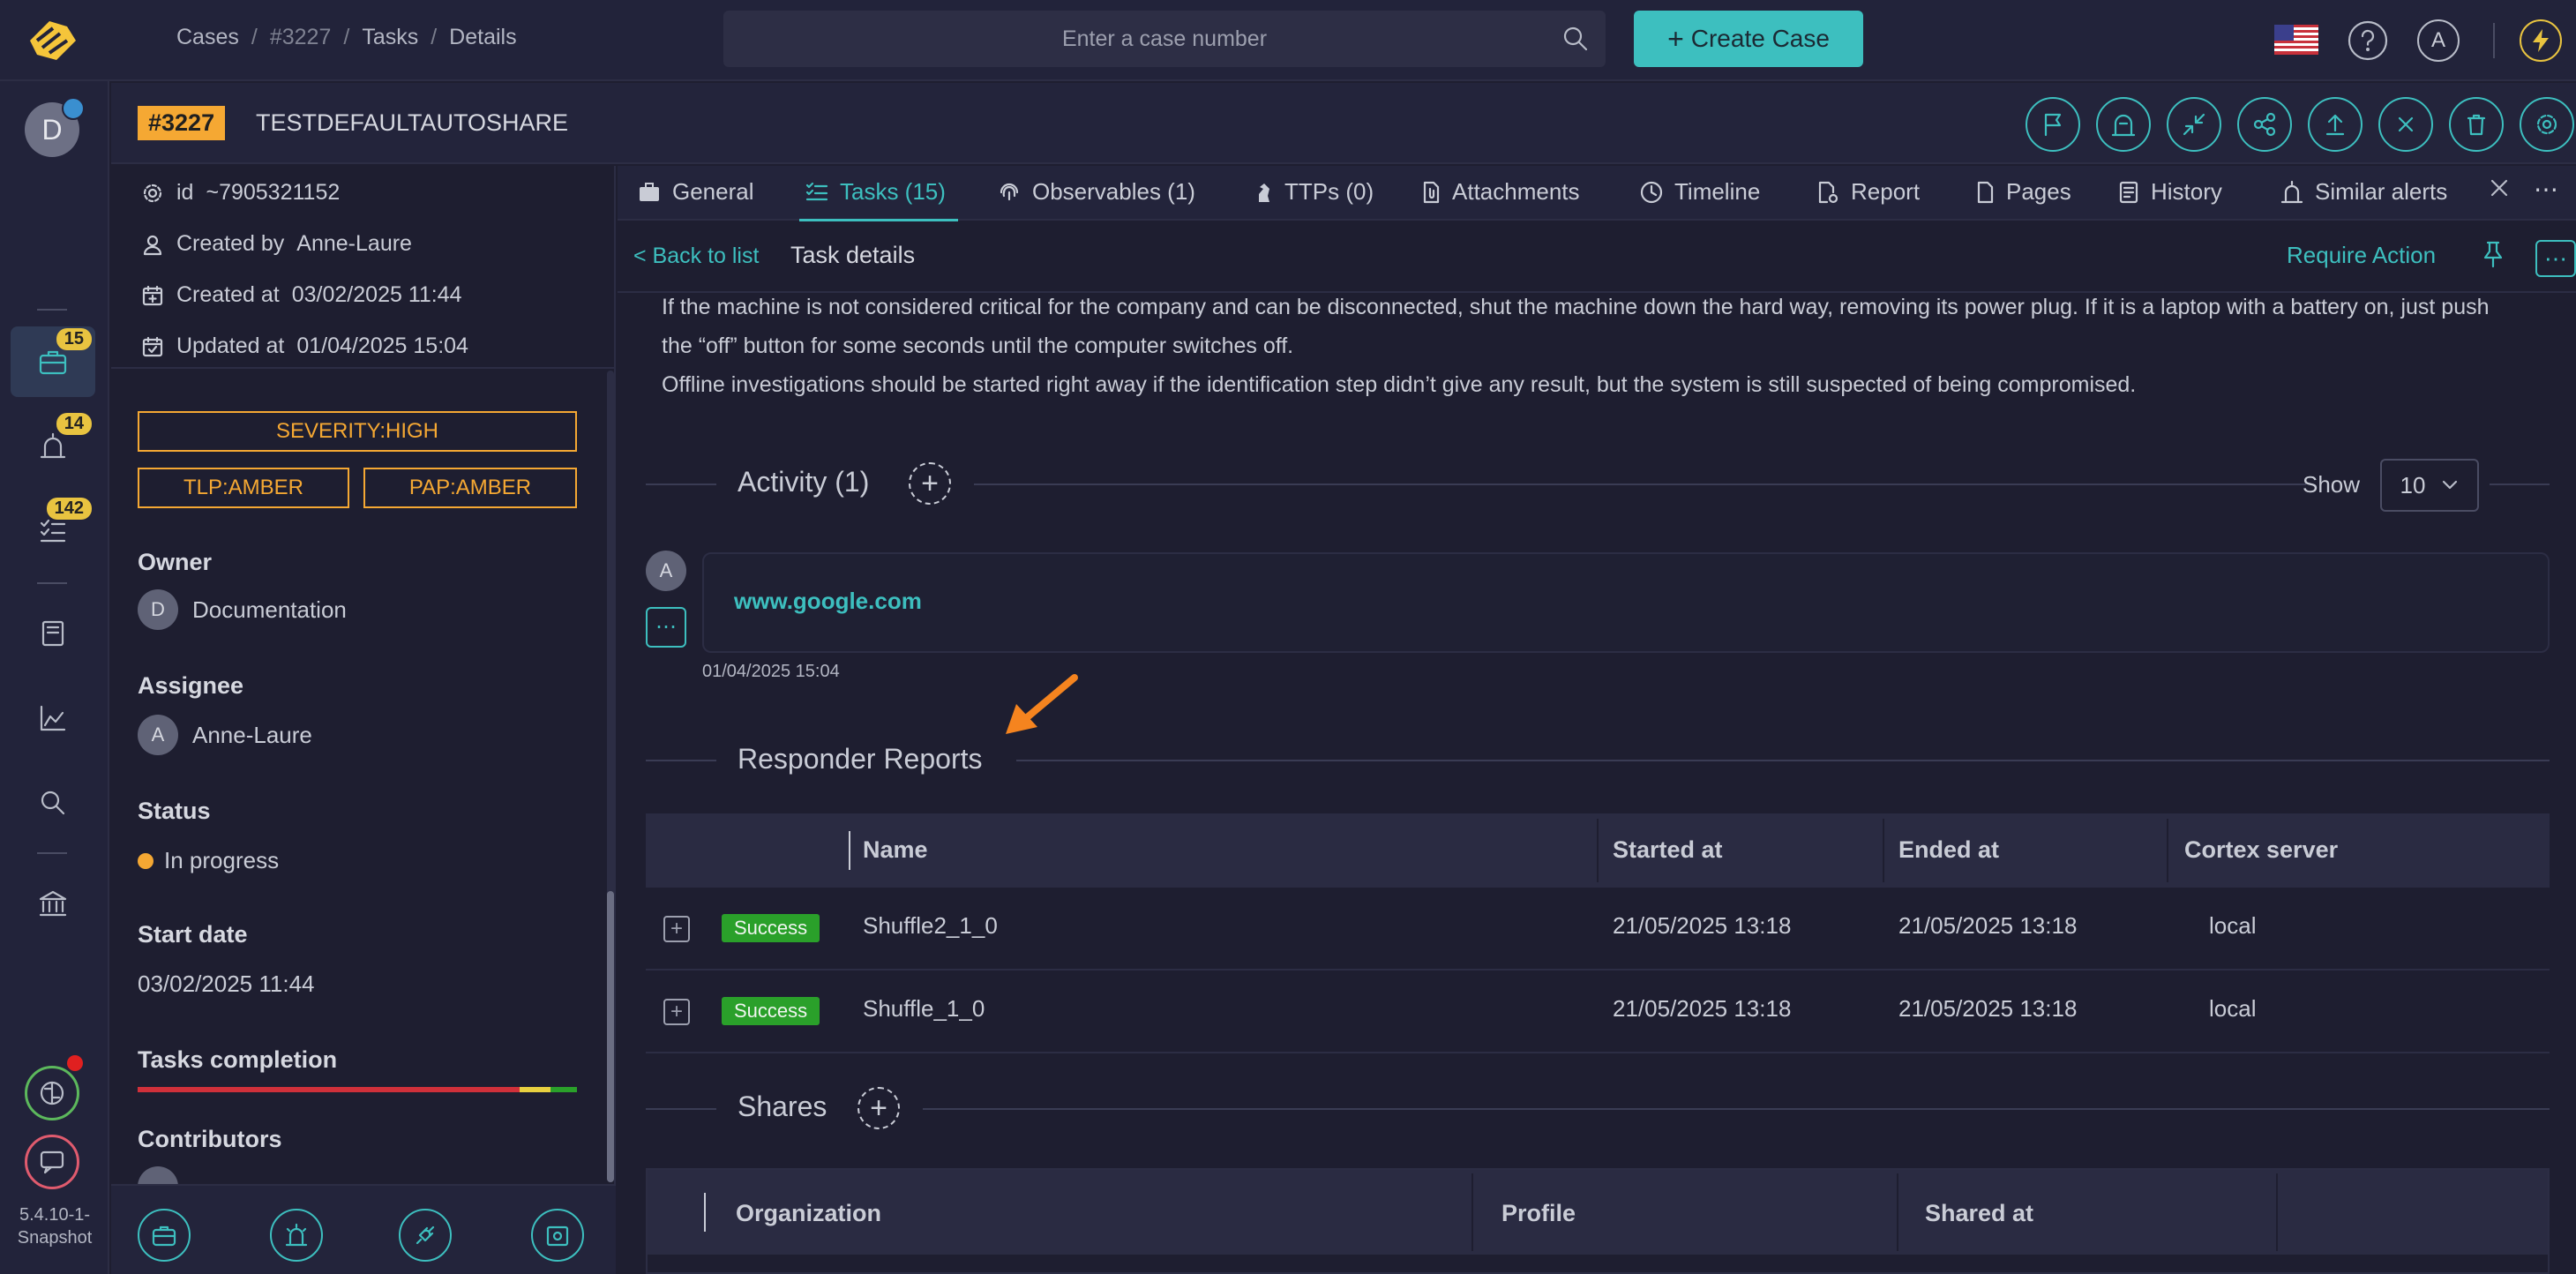 This screenshot has width=2576, height=1274. I want to click on export-case-button, so click(2336, 125).